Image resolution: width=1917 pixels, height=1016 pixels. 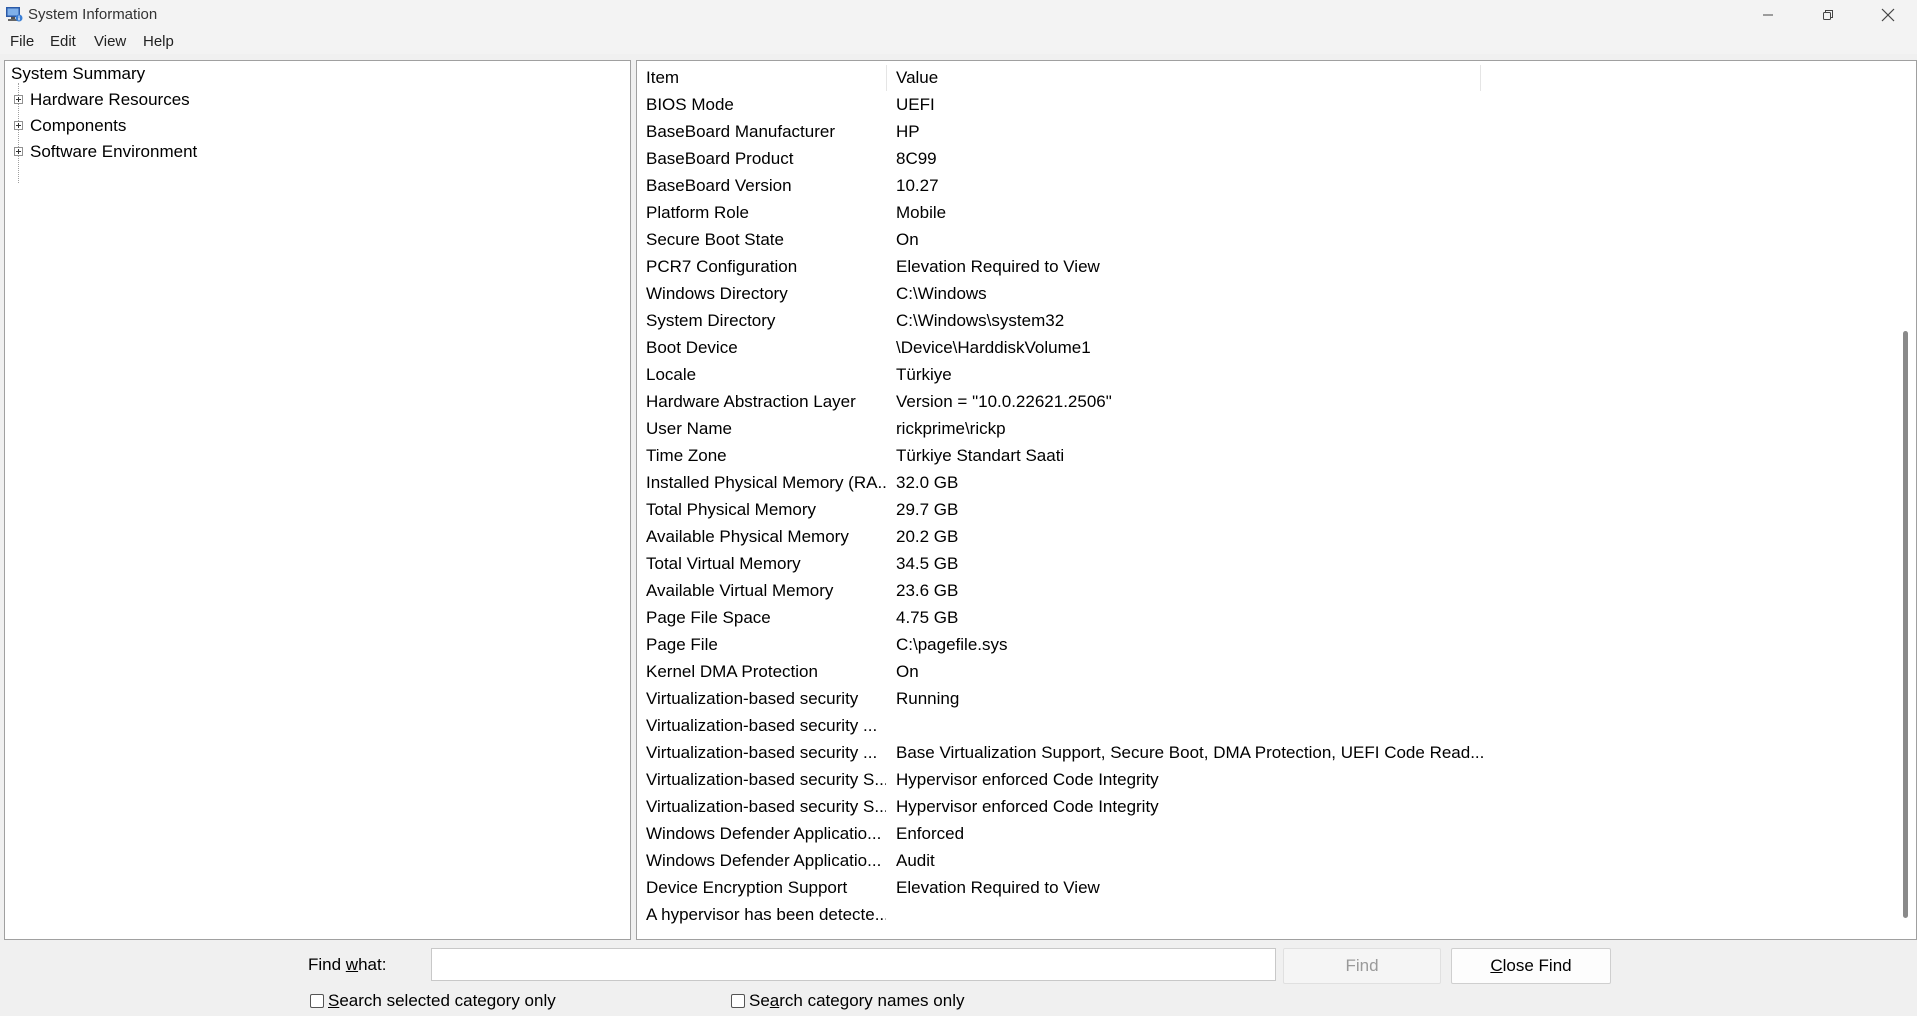 What do you see at coordinates (697, 212) in the screenshot?
I see `cell-item: Platform Role` at bounding box center [697, 212].